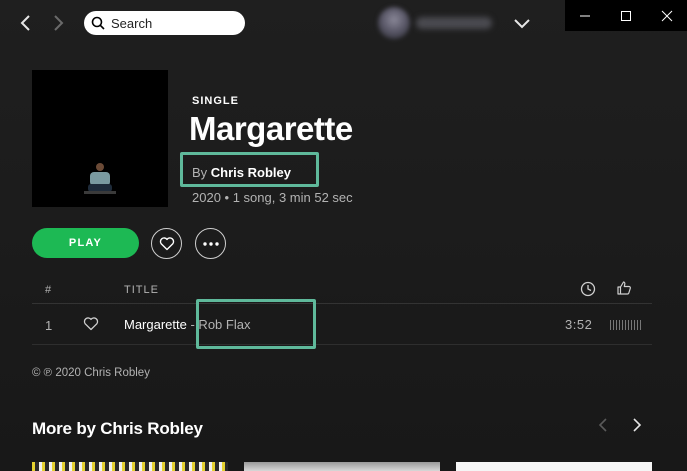 This screenshot has height=471, width=687. I want to click on search-input, so click(171, 23).